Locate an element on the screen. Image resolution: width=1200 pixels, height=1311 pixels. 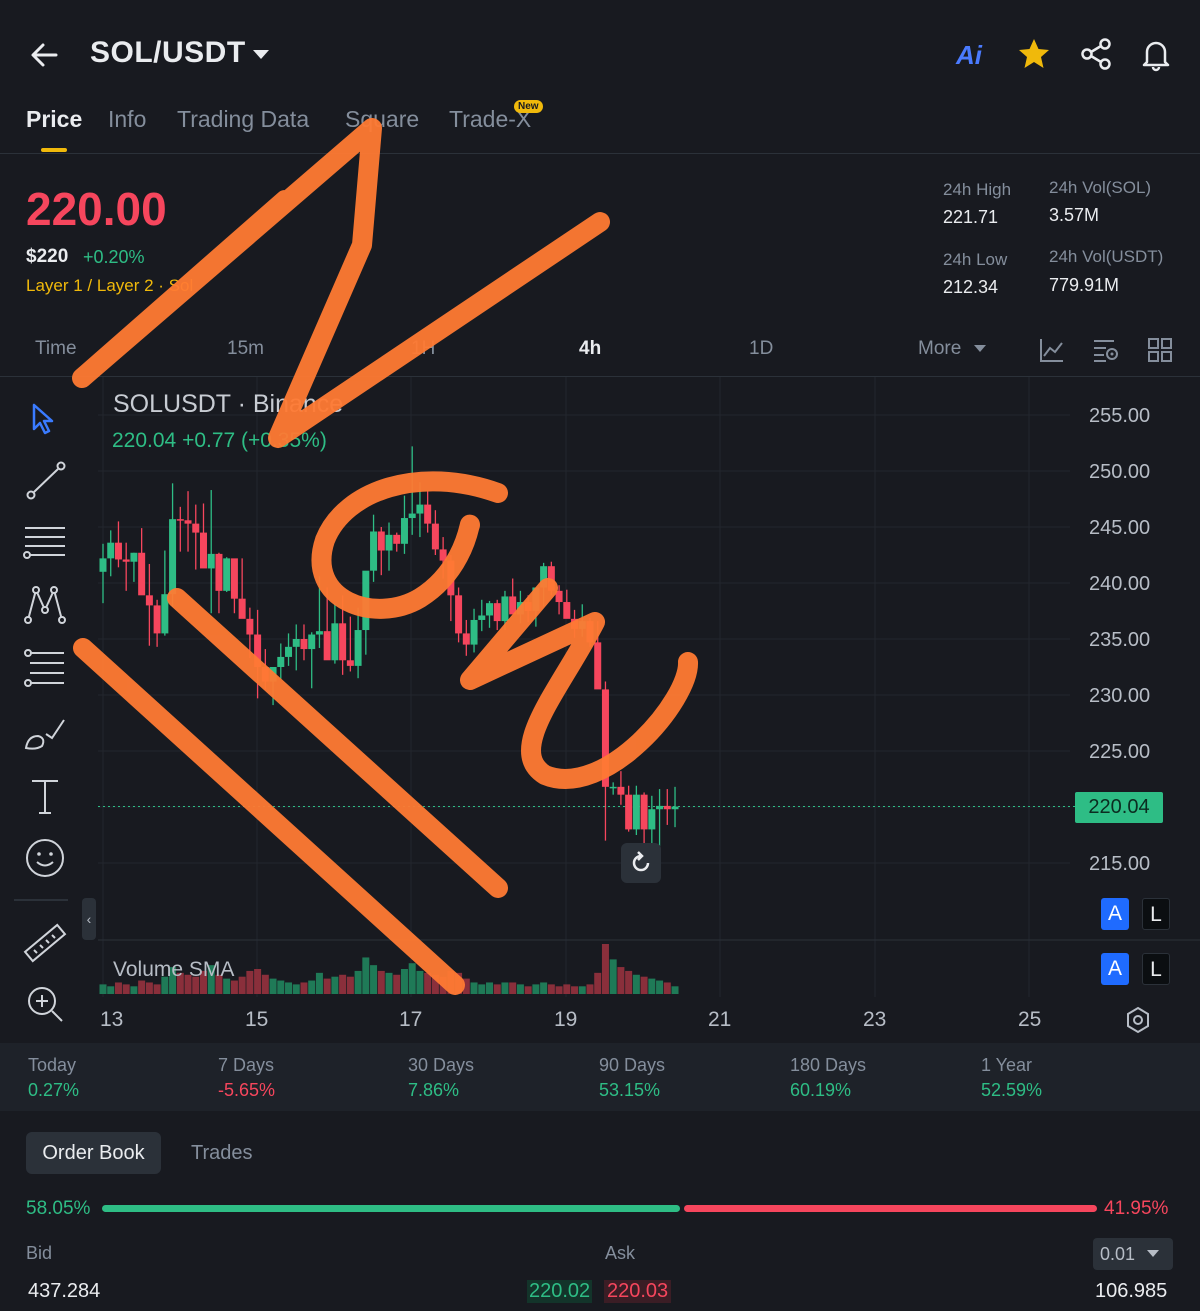
ruler-icon is located at coordinates (45, 943).